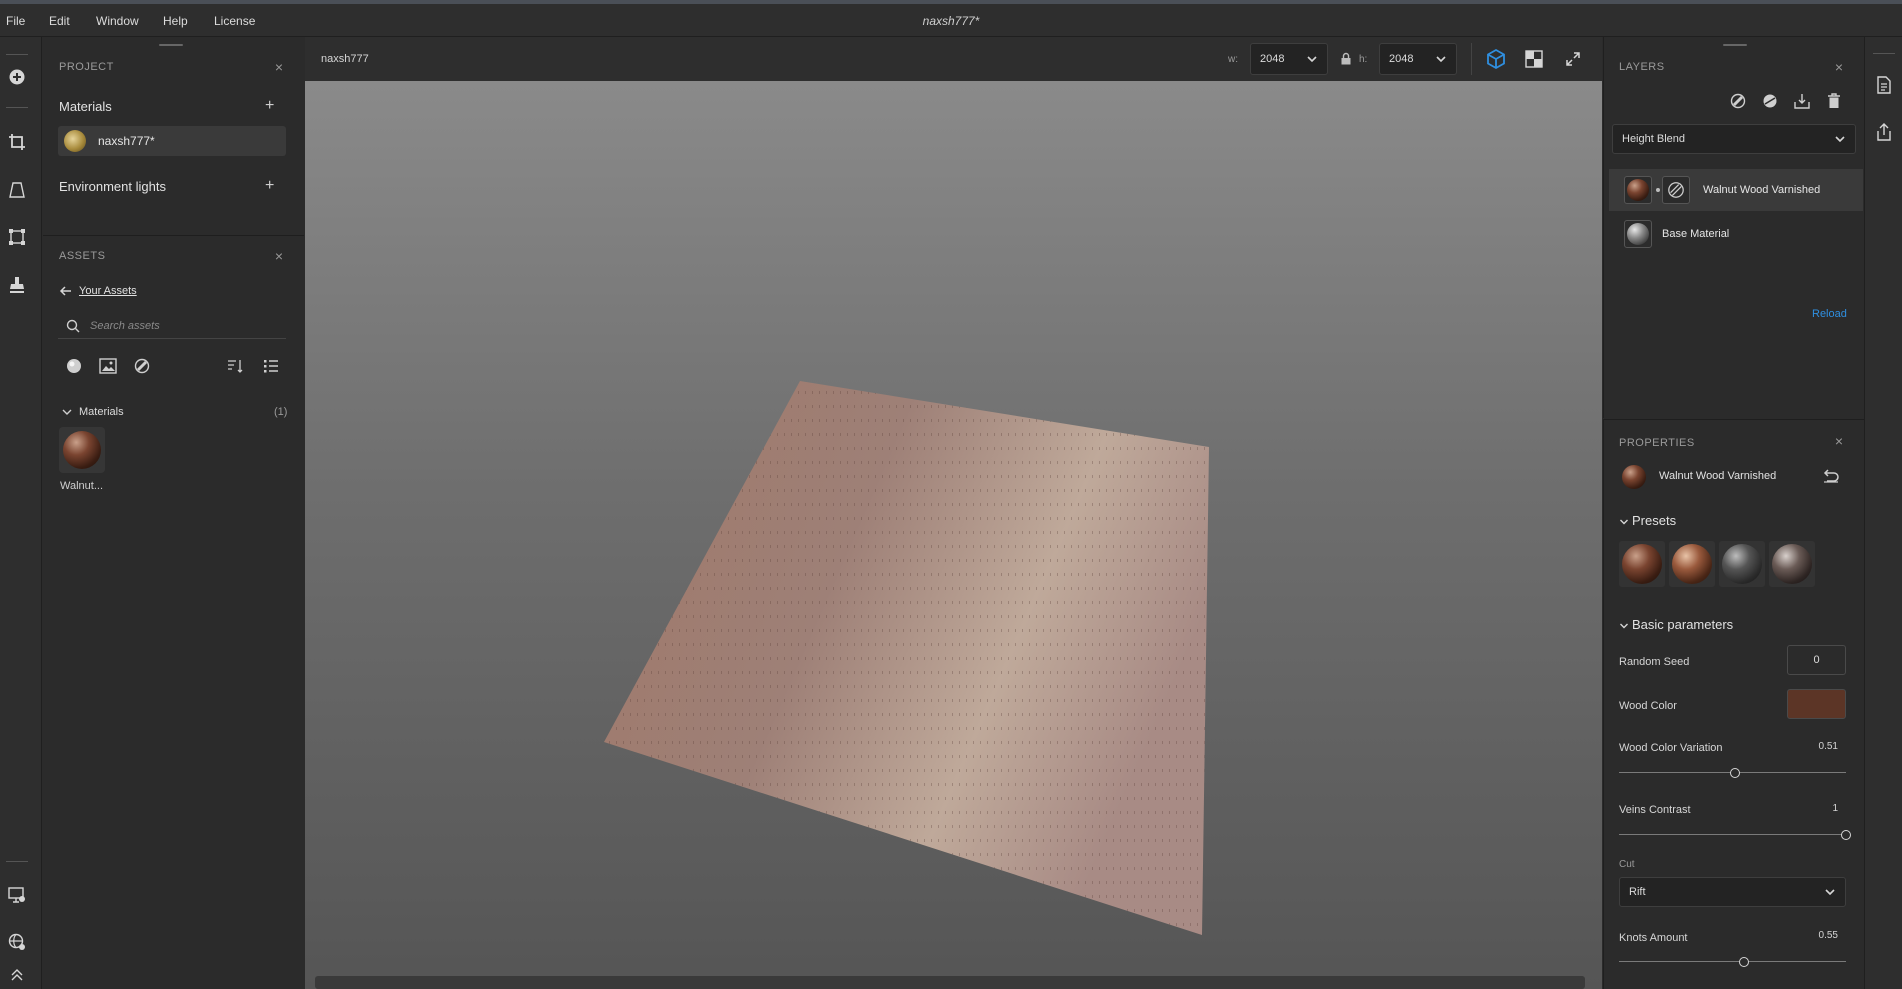 The image size is (1902, 989). I want to click on add-environment-light-icon: +, so click(269, 186).